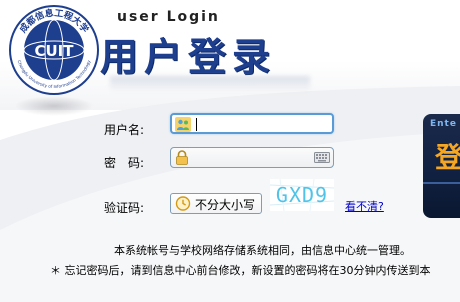 The width and height of the screenshot is (460, 302). Describe the element at coordinates (240, 270) in the screenshot. I see `notice-password-reset: ＊ 忘记密码后，请到信息中心前台修改，新设置的密码将在30分钟内传送到本` at that location.